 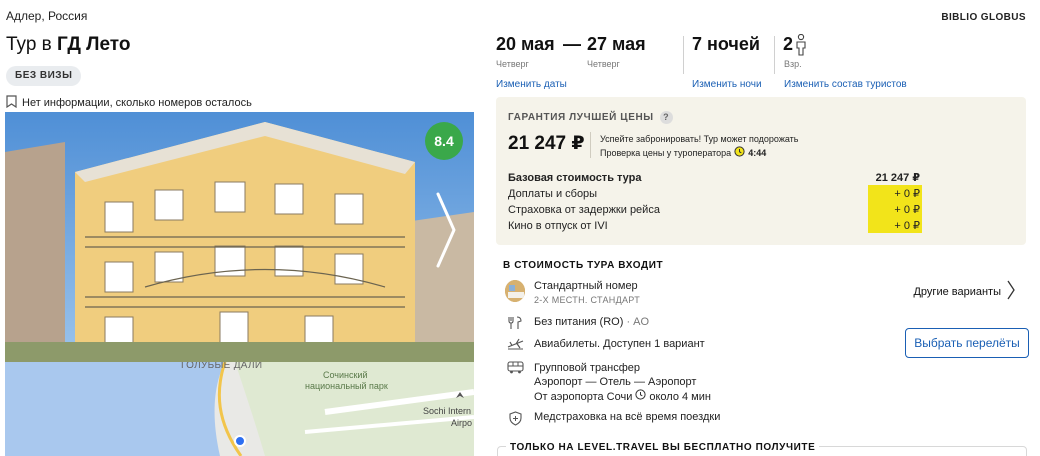 I want to click on rating-badge: 8.4, so click(x=444, y=141).